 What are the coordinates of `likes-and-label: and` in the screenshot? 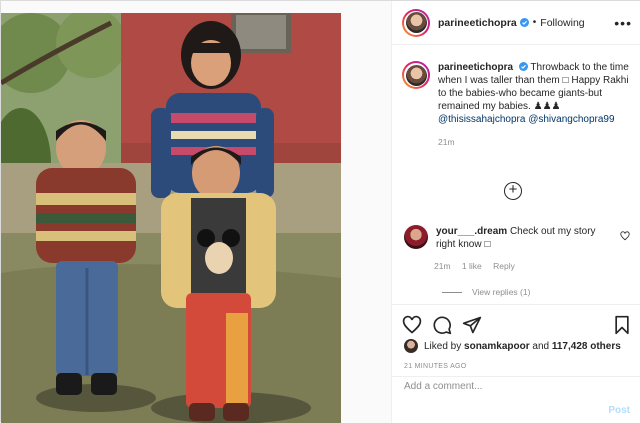 It's located at (541, 346).